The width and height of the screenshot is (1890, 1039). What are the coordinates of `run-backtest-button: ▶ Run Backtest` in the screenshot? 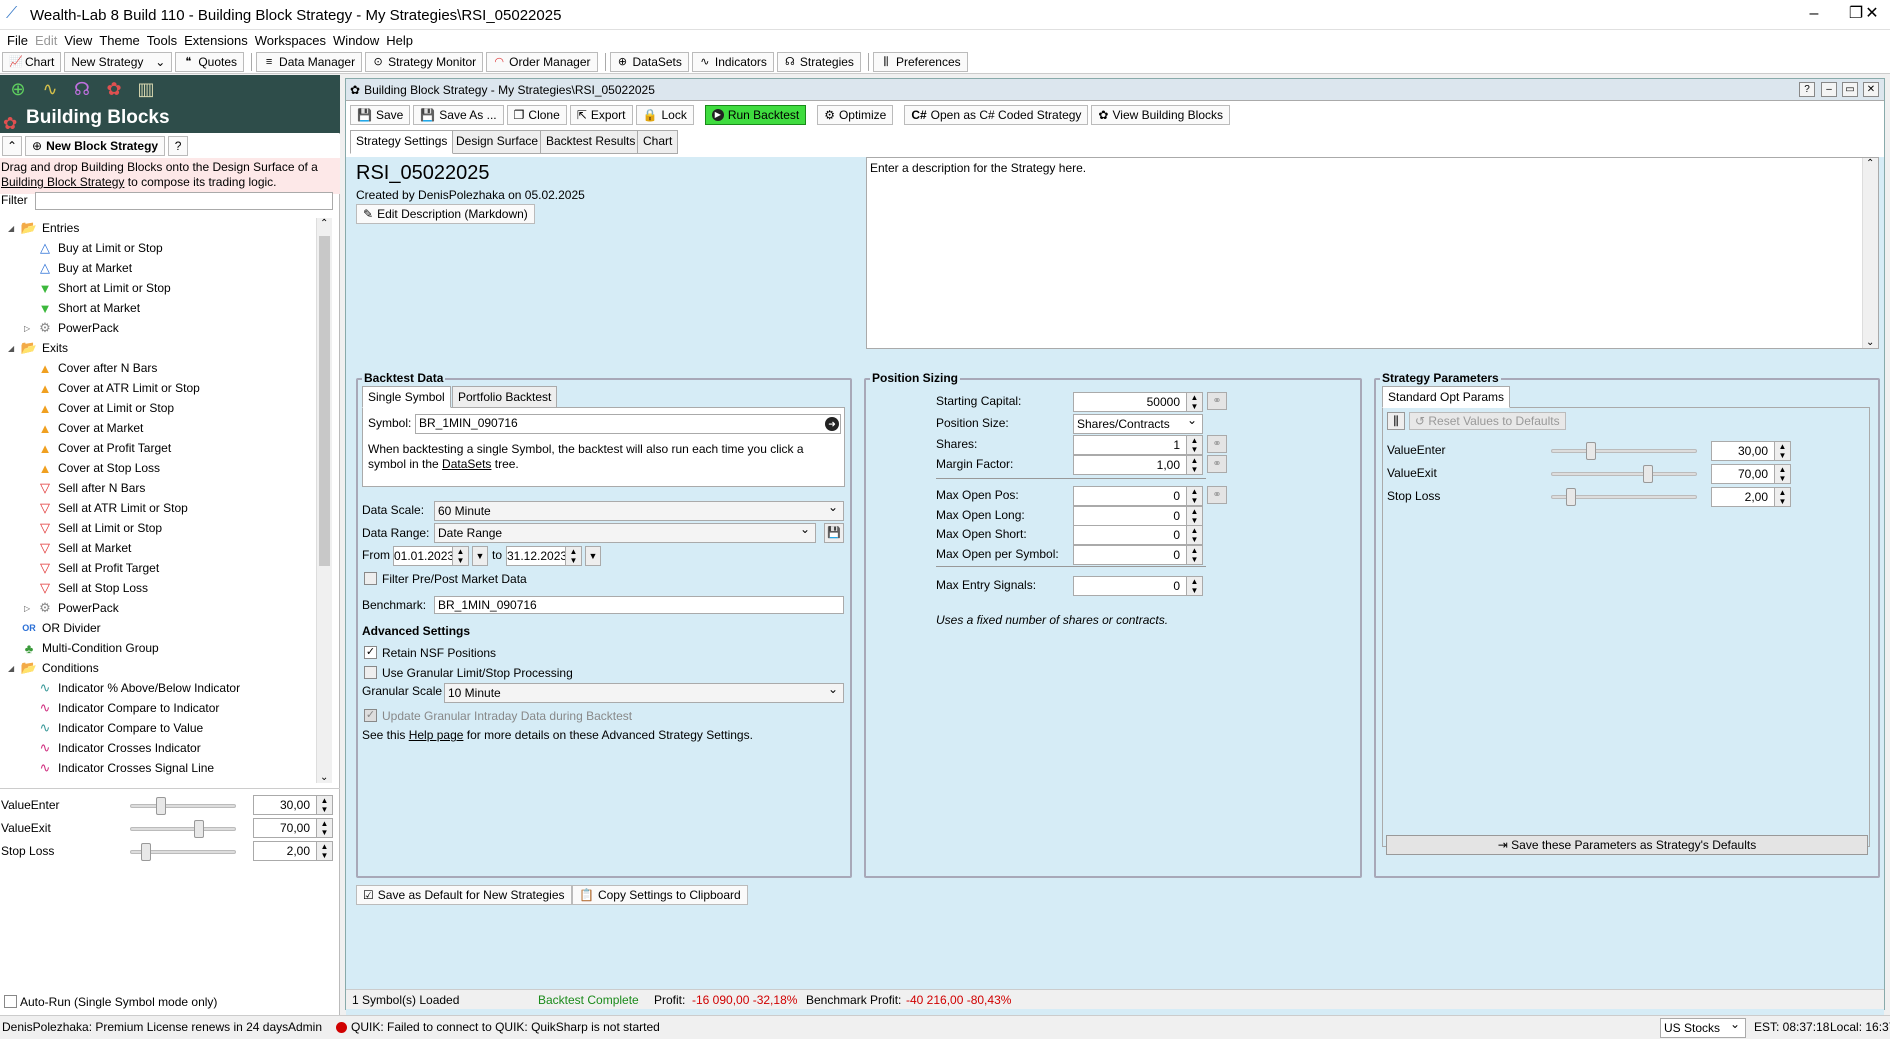 It's located at (755, 115).